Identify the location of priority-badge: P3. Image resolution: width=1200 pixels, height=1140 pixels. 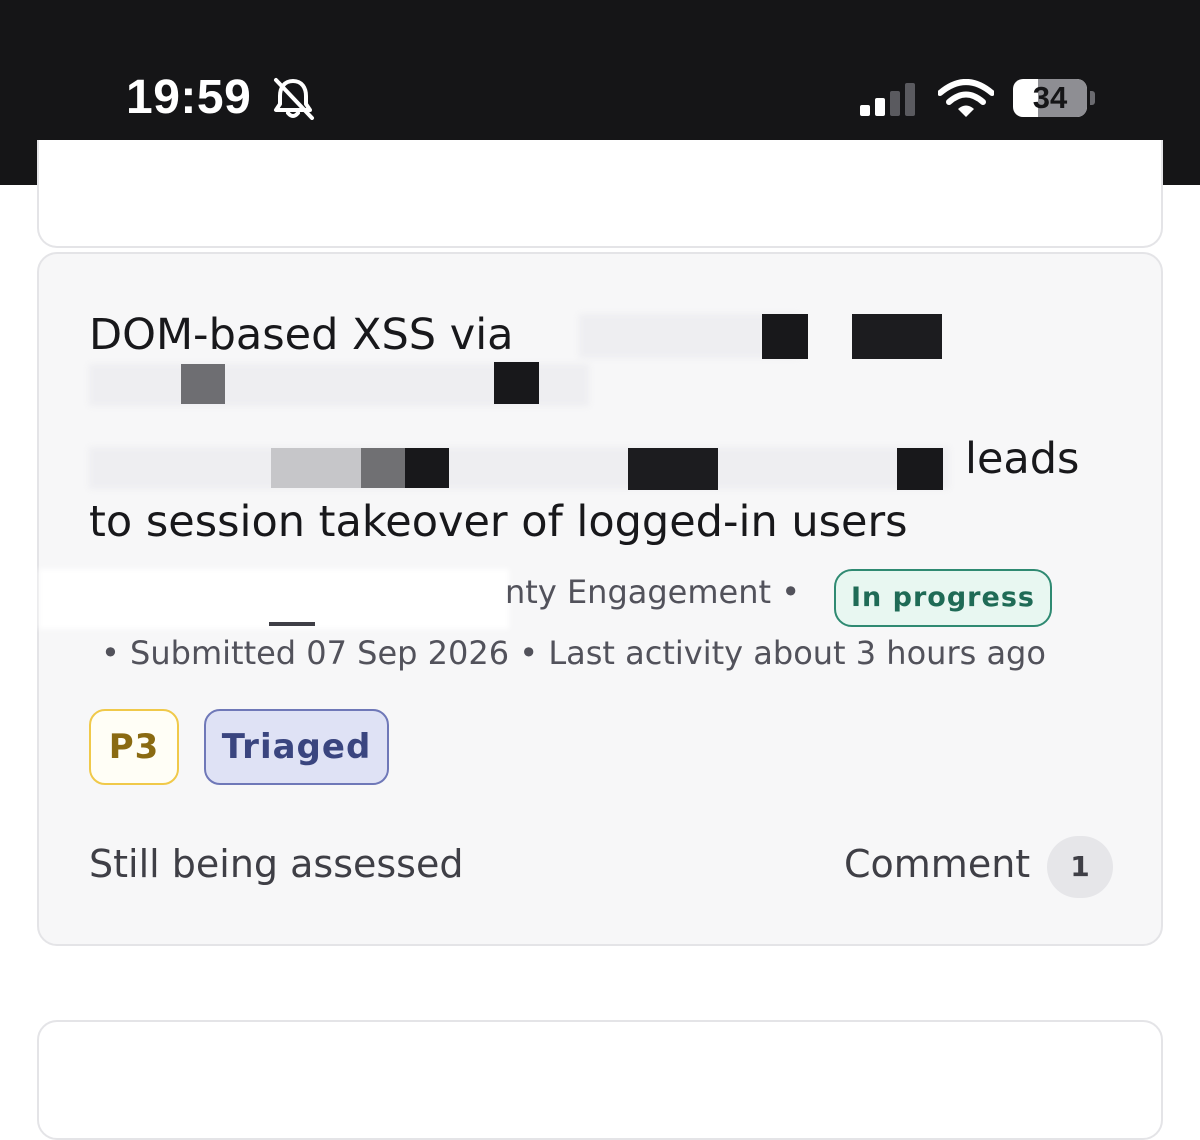
(134, 747).